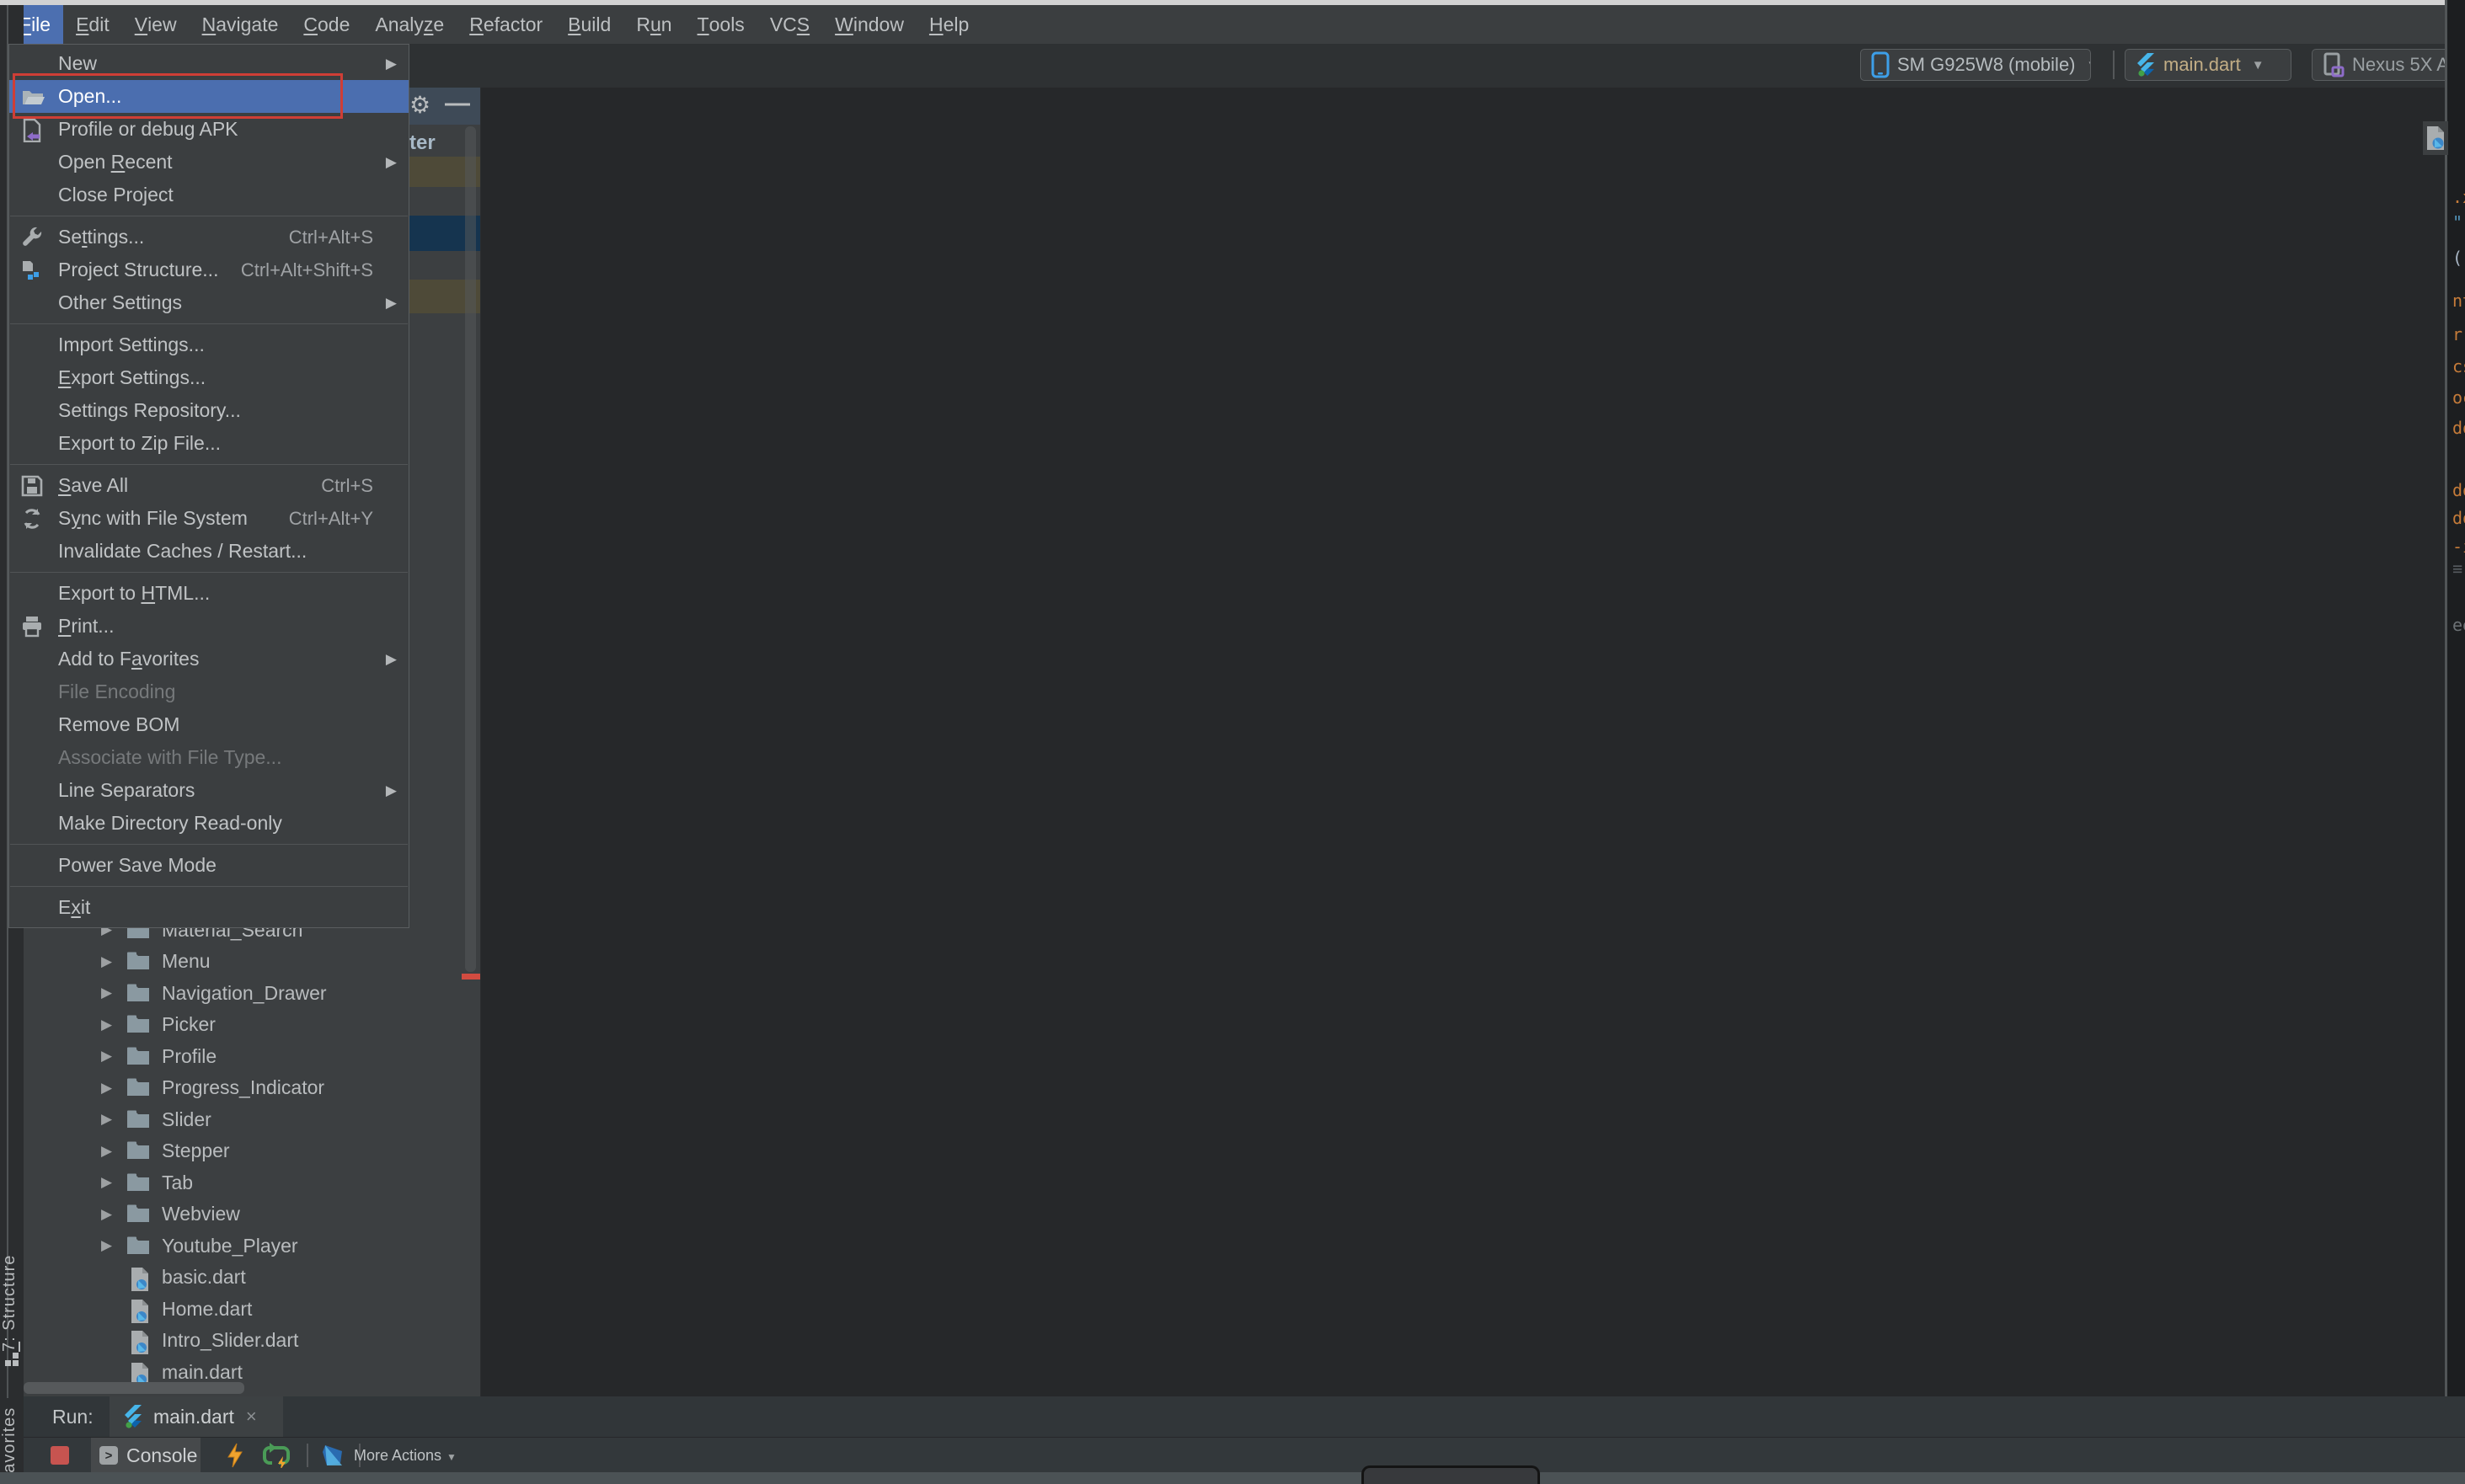 The image size is (2465, 1484). I want to click on clipped-code-fragment: ee, so click(2458, 625).